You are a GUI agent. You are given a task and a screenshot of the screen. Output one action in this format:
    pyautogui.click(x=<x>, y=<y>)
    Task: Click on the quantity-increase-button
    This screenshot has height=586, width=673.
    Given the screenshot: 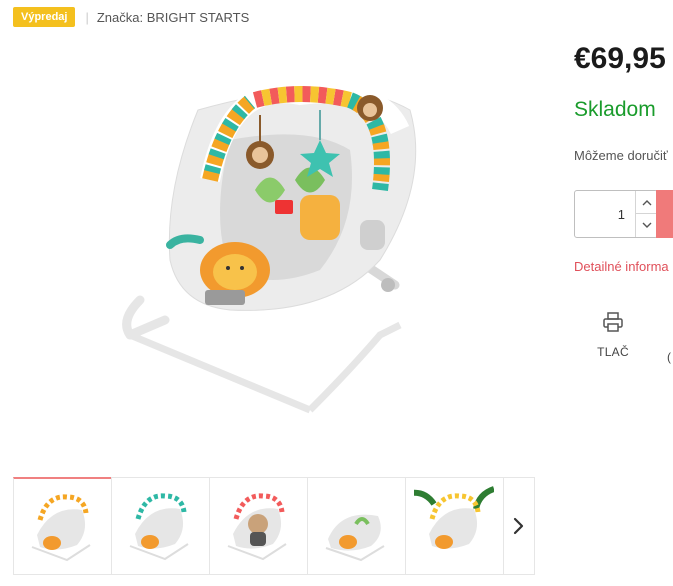 What is the action you would take?
    pyautogui.click(x=646, y=202)
    